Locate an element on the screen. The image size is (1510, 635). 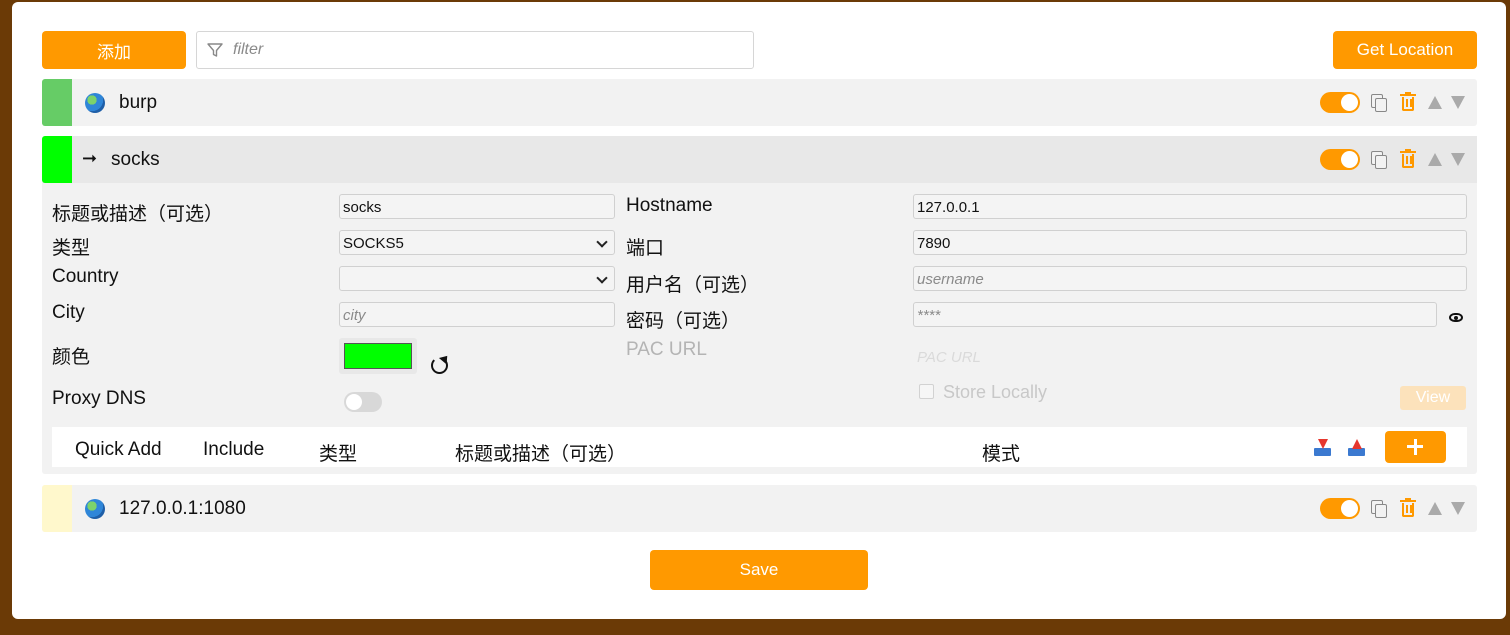
store-locally-checkbox is located at coordinates (926, 391).